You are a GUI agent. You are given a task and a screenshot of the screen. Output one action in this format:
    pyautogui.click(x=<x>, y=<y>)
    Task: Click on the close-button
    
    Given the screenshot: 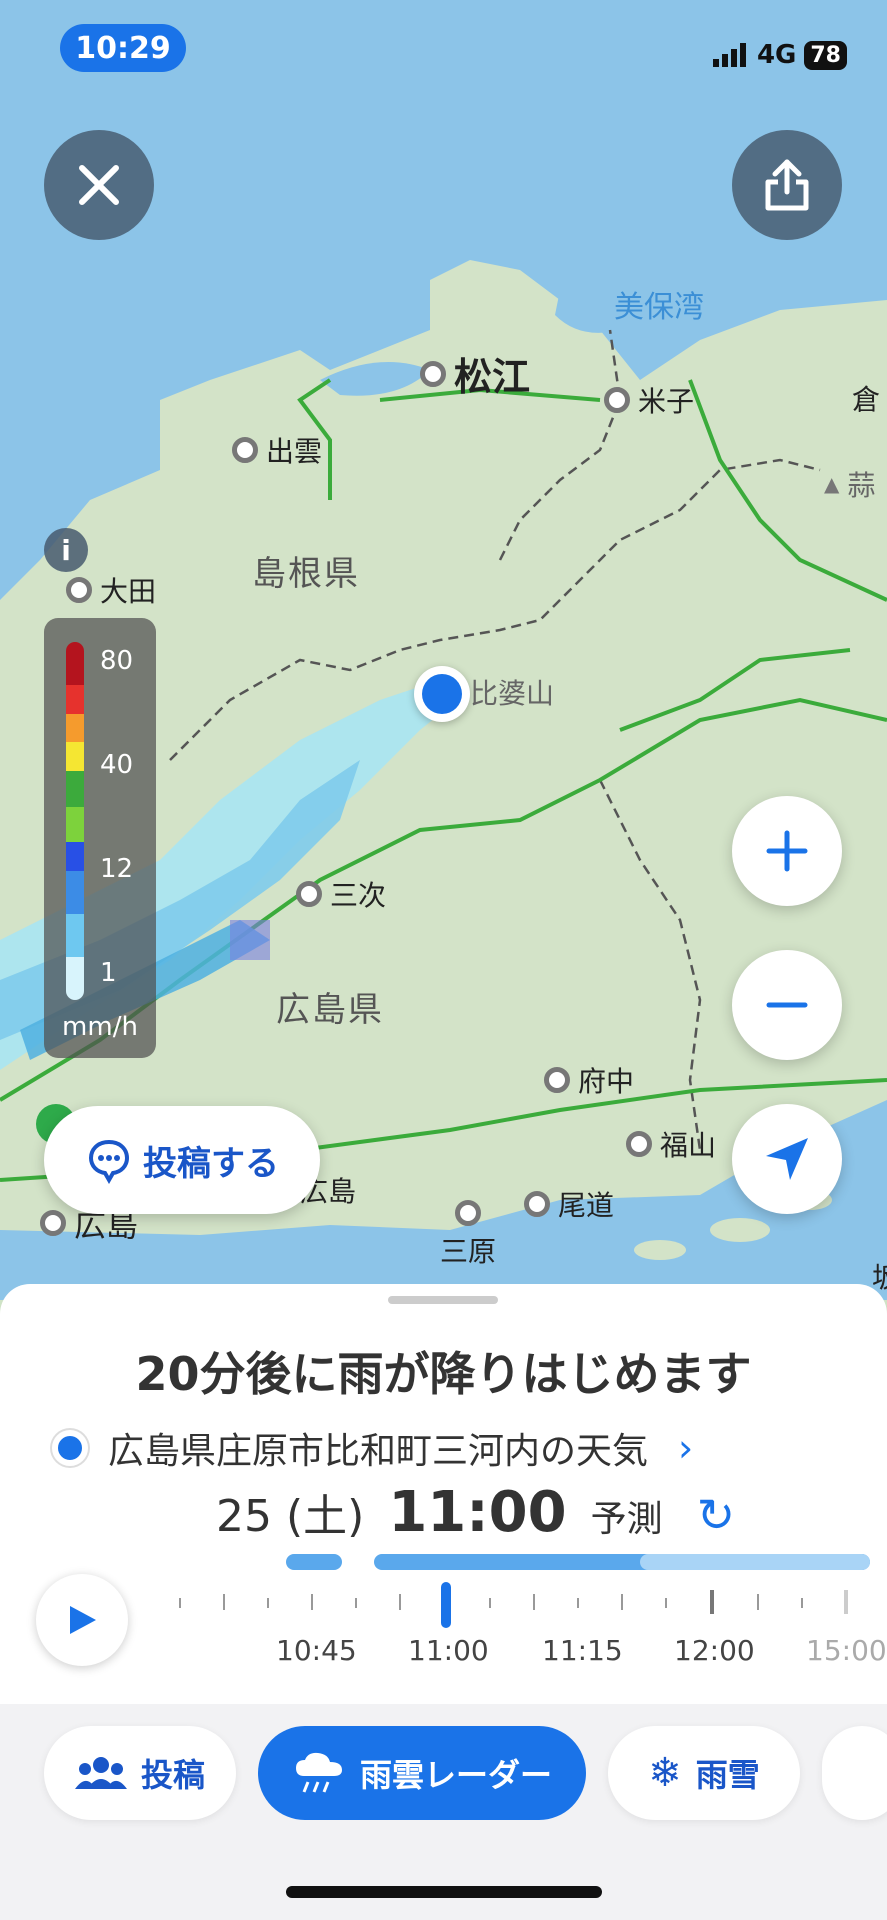 What is the action you would take?
    pyautogui.click(x=99, y=185)
    